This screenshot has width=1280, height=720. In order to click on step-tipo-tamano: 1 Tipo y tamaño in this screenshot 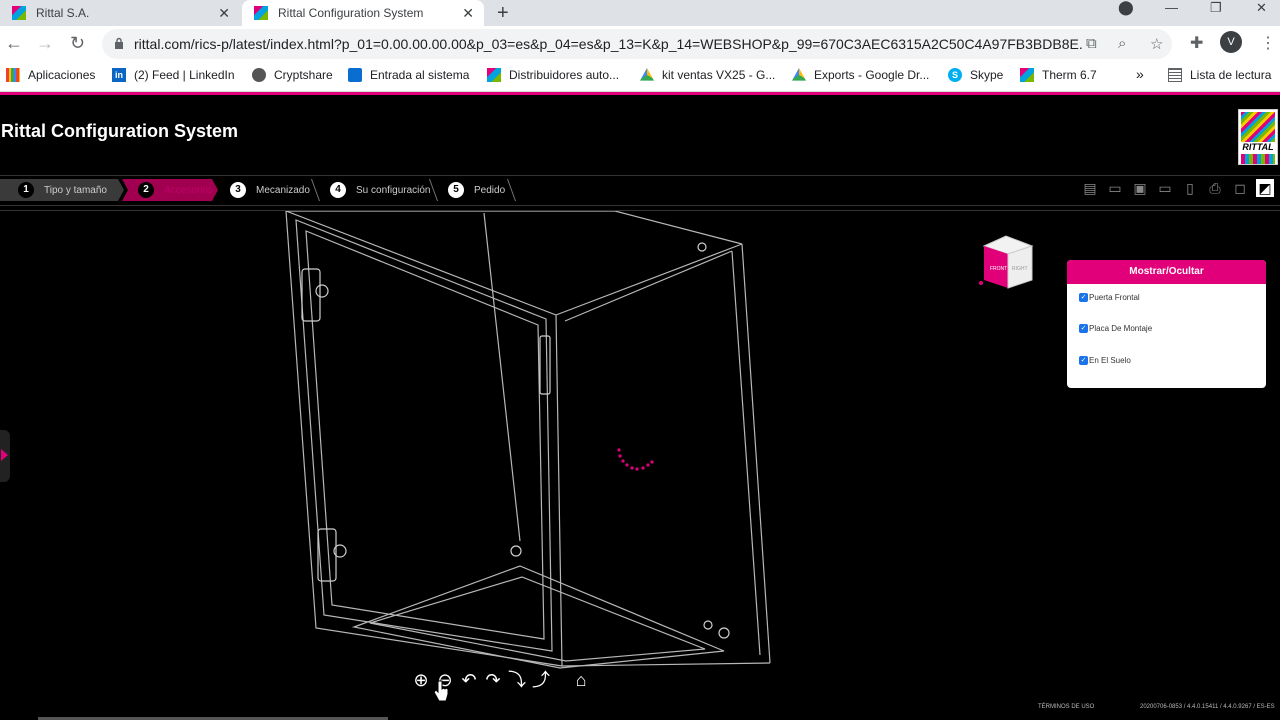, I will do `click(62, 190)`.